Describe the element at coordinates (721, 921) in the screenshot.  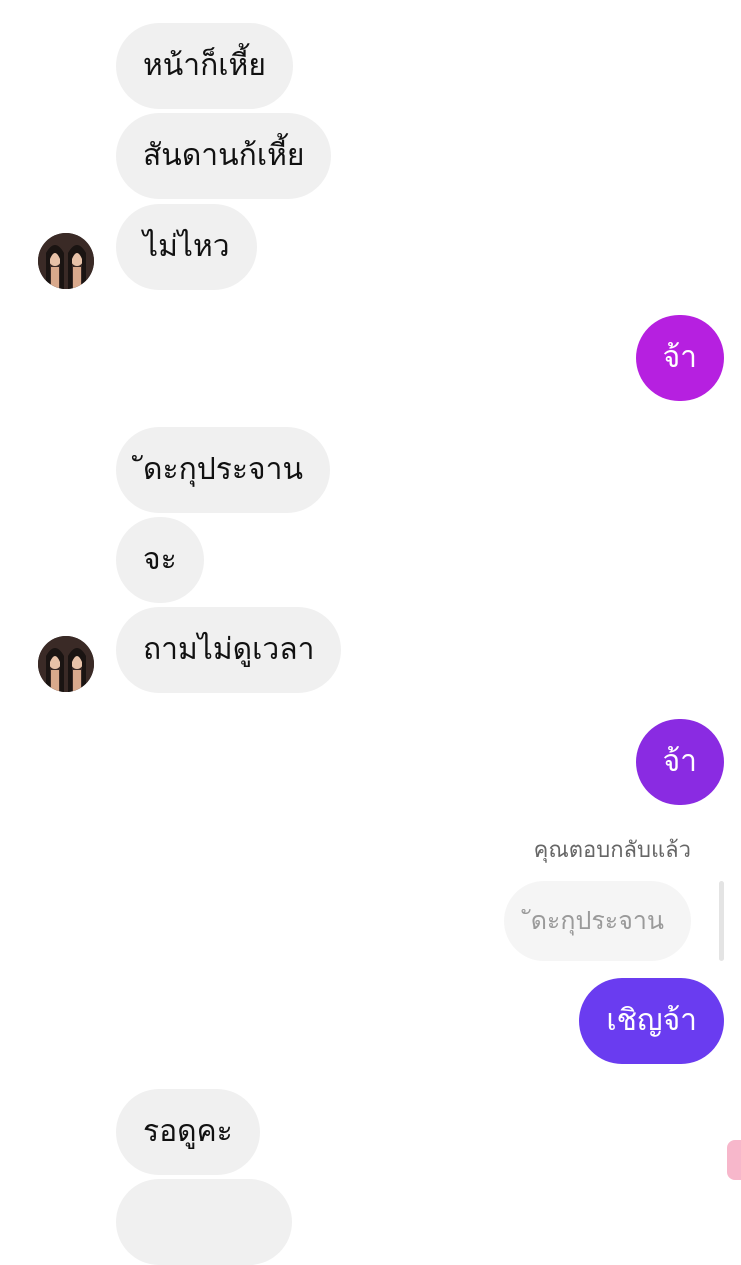
I see `quote-indicator-bar` at that location.